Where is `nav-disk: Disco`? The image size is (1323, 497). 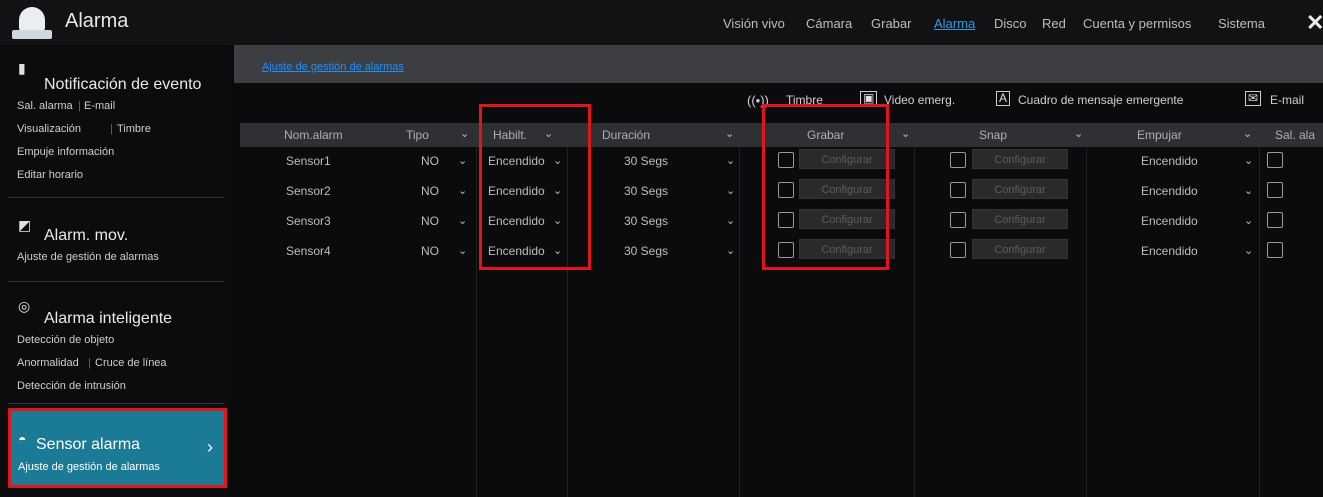
nav-disk: Disco is located at coordinates (1010, 23).